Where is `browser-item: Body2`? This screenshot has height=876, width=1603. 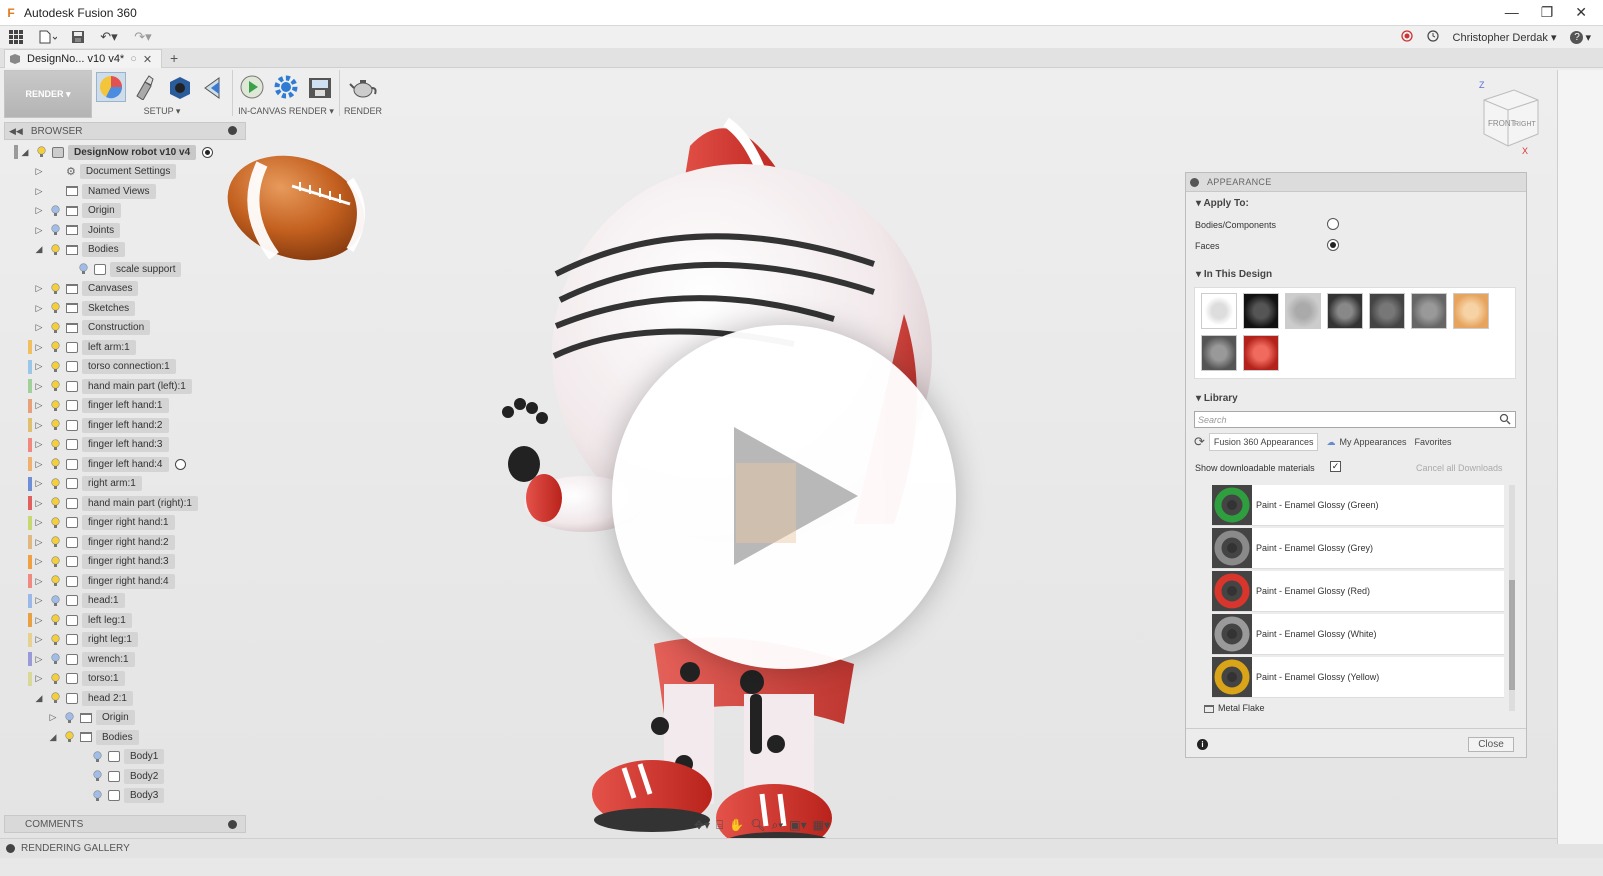
browser-item: Body2 is located at coordinates (120, 776).